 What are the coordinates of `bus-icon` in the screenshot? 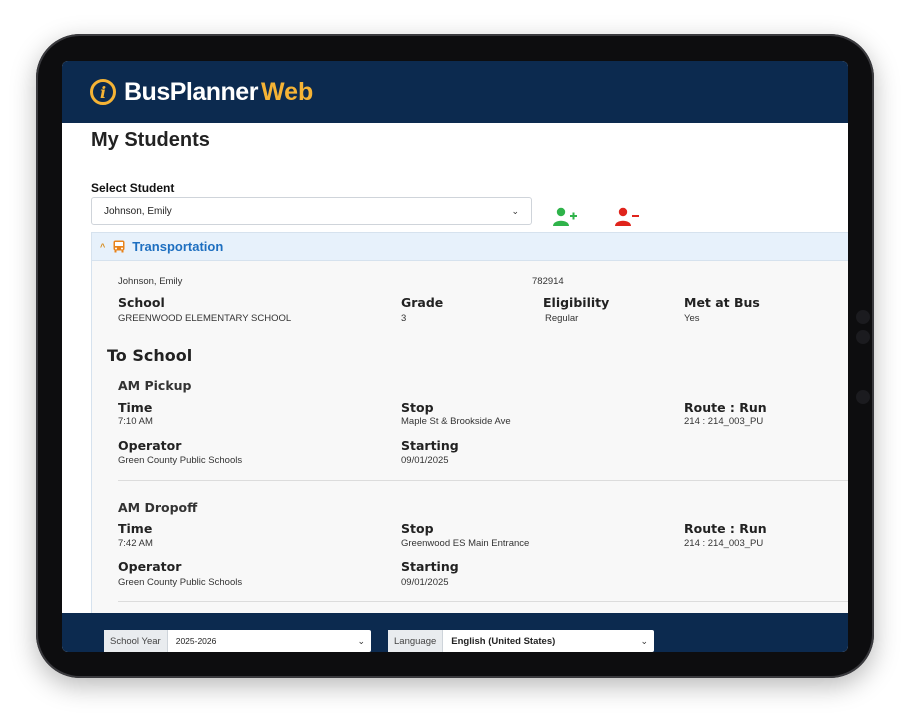 It's located at (119, 246).